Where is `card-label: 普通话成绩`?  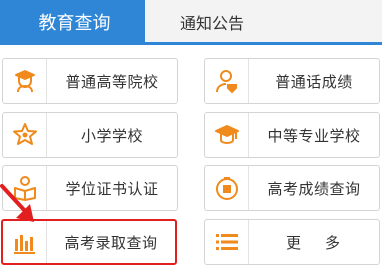
card-label: 普通话成绩 is located at coordinates (314, 81).